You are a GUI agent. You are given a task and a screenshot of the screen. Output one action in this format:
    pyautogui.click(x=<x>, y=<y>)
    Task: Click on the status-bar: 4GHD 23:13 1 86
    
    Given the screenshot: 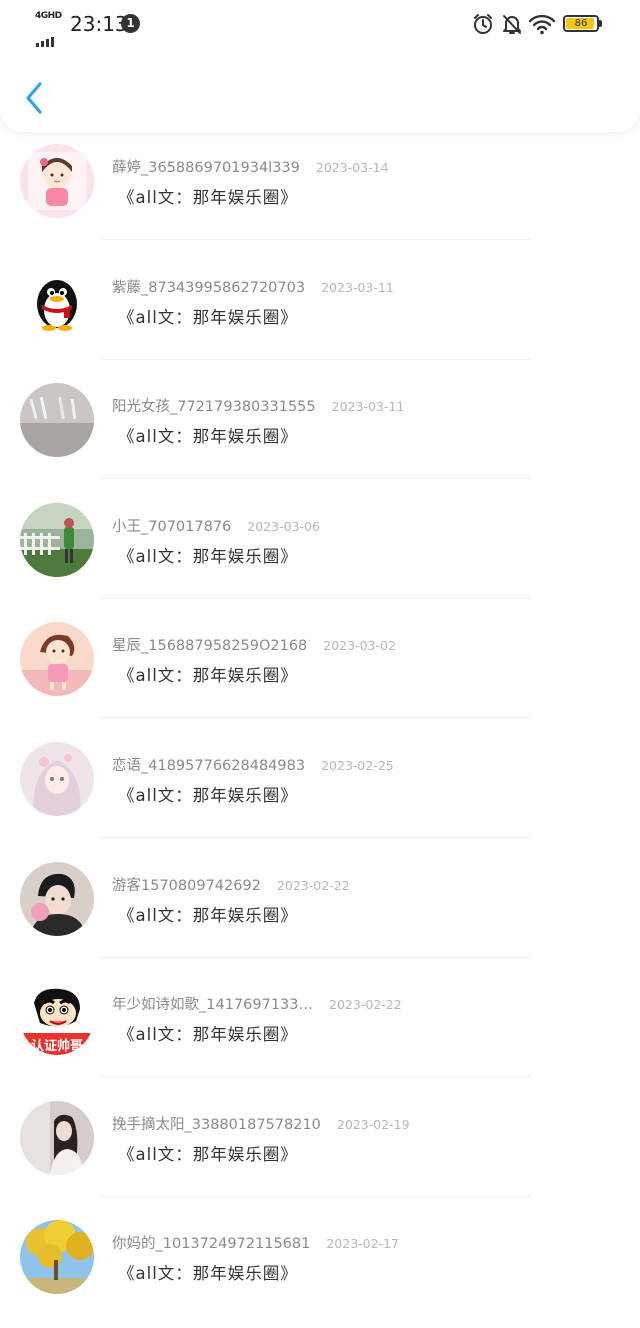 What is the action you would take?
    pyautogui.click(x=320, y=25)
    